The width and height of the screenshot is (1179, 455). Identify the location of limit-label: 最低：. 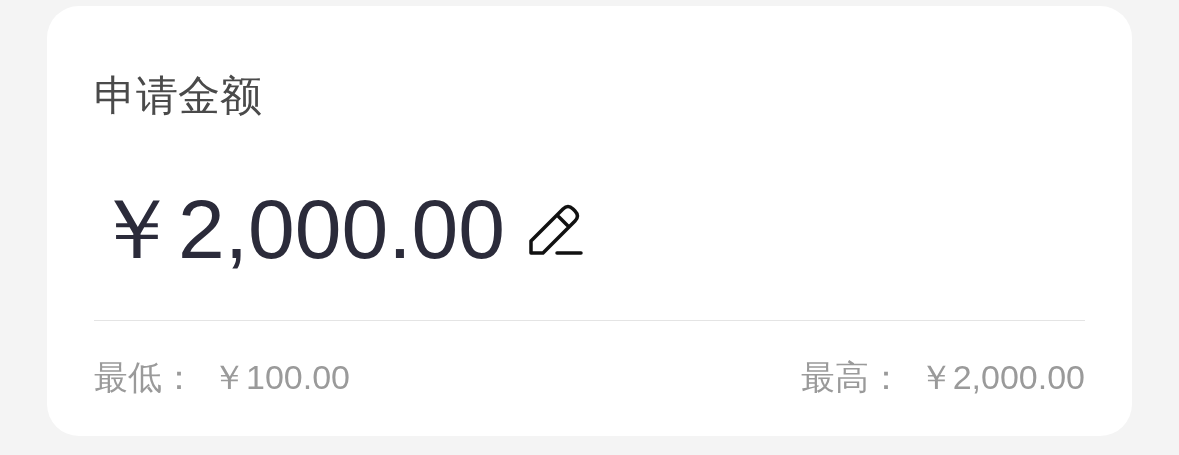
(145, 377).